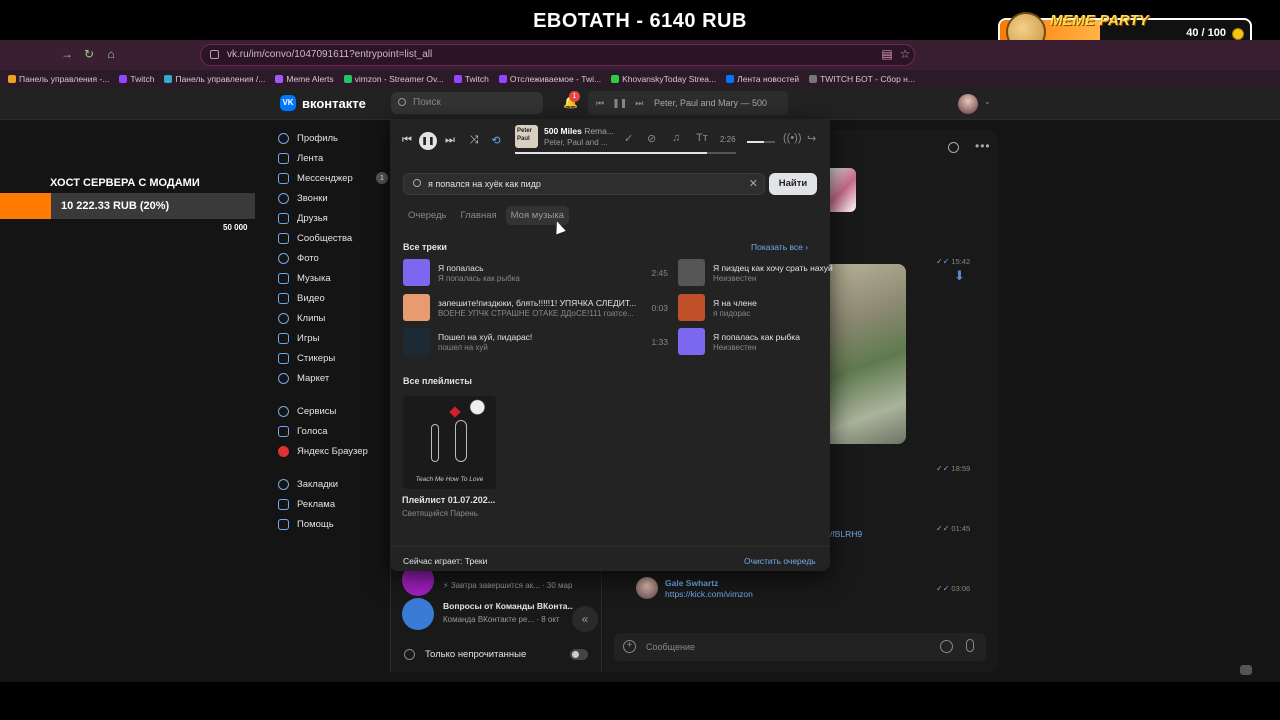 This screenshot has height=720, width=1280. I want to click on repeat-icon: ⟲, so click(496, 140).